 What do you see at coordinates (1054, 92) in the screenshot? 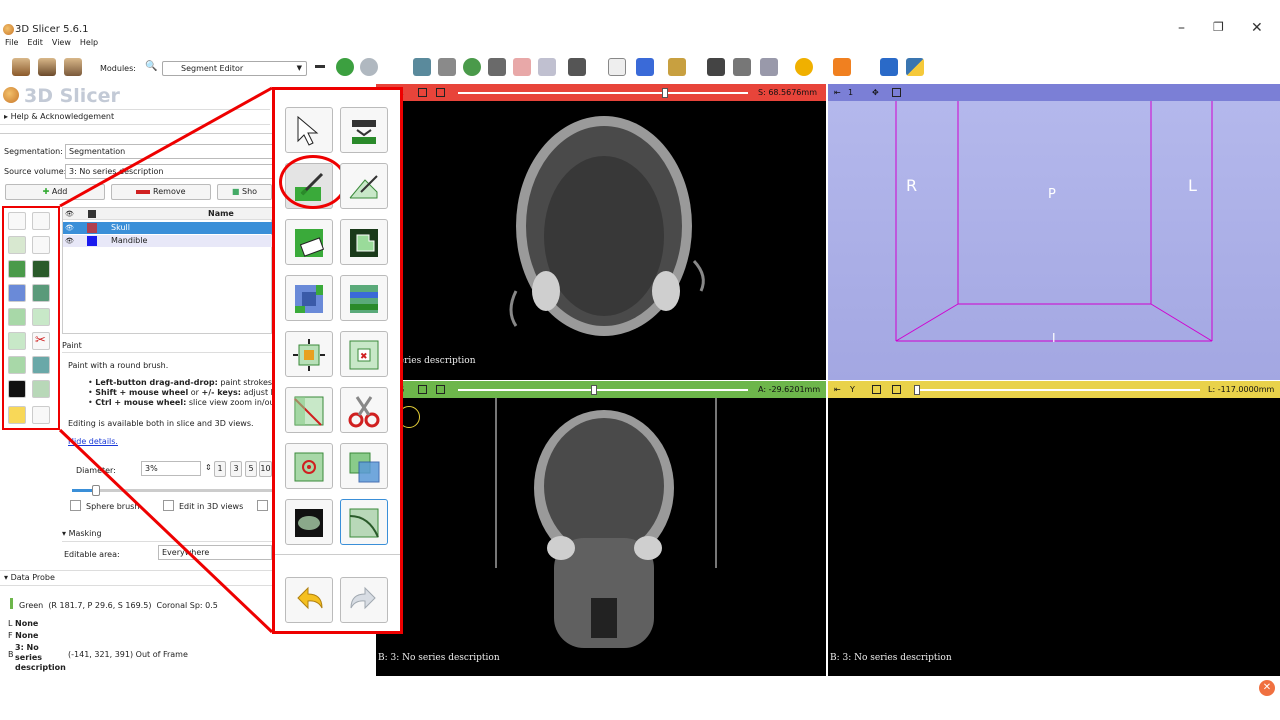
I see `3d-view-controller: ⇤ 1 ✥` at bounding box center [1054, 92].